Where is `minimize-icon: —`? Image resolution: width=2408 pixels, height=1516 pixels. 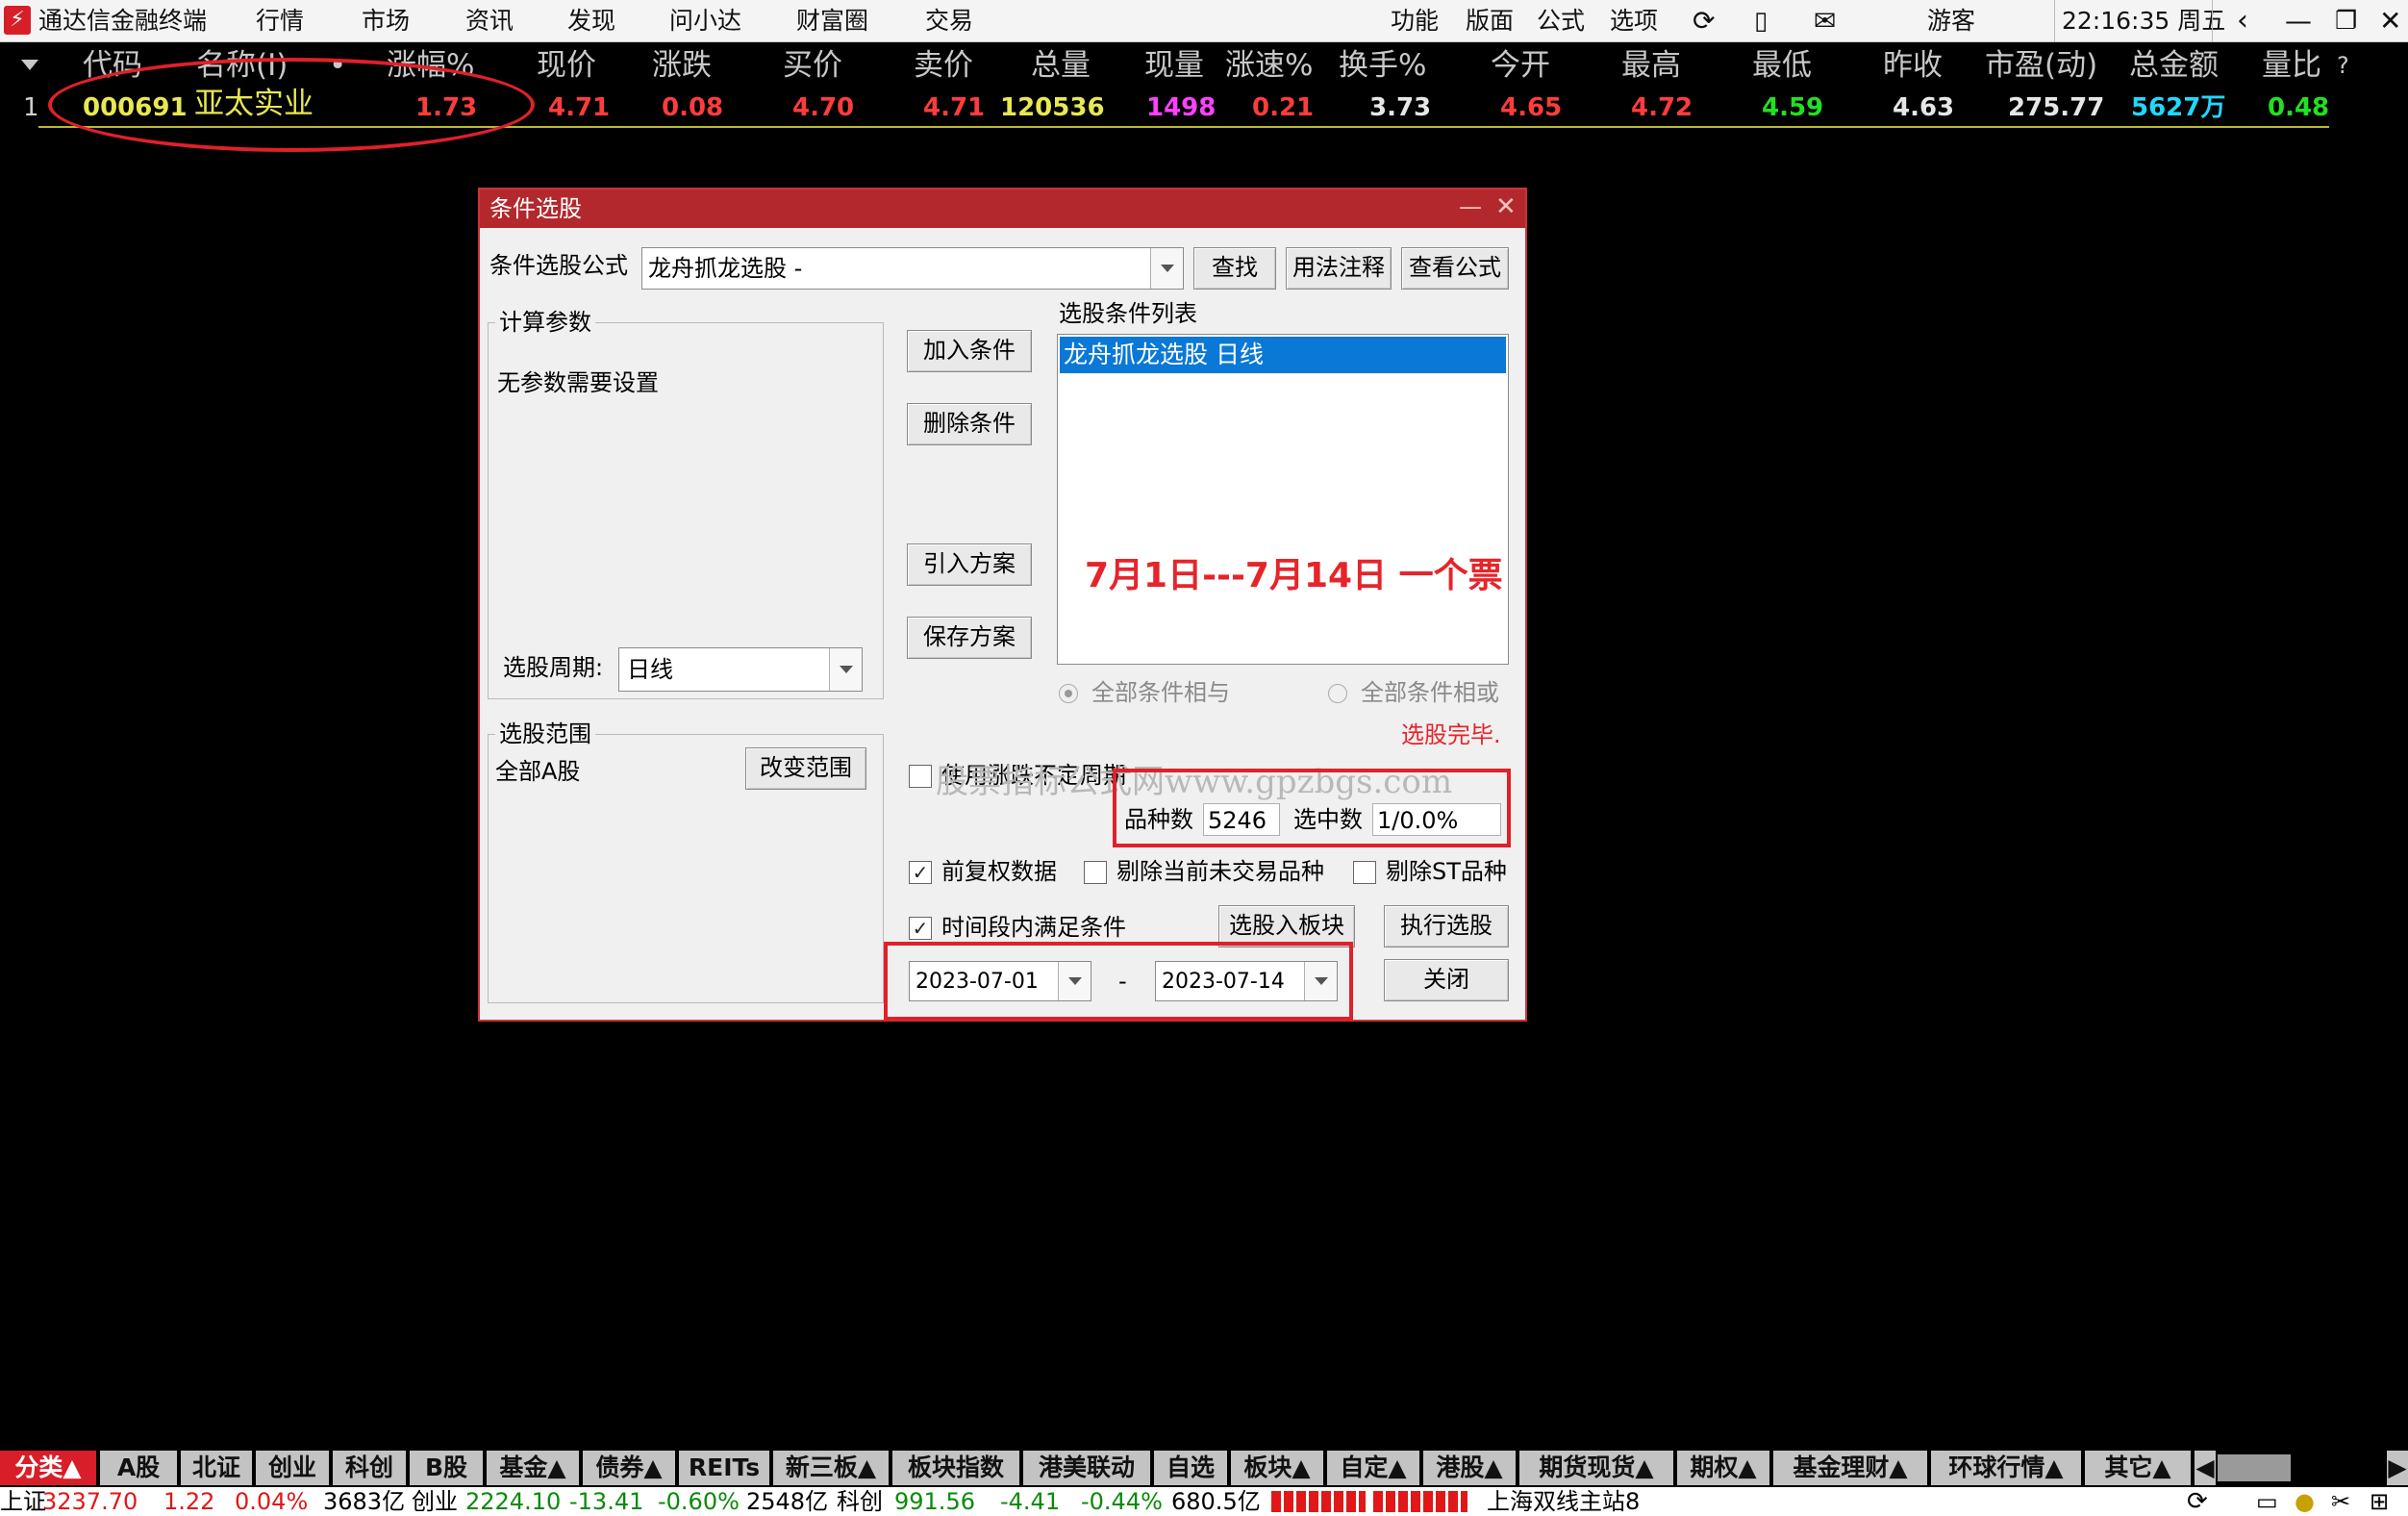
minimize-icon: — is located at coordinates (2298, 21).